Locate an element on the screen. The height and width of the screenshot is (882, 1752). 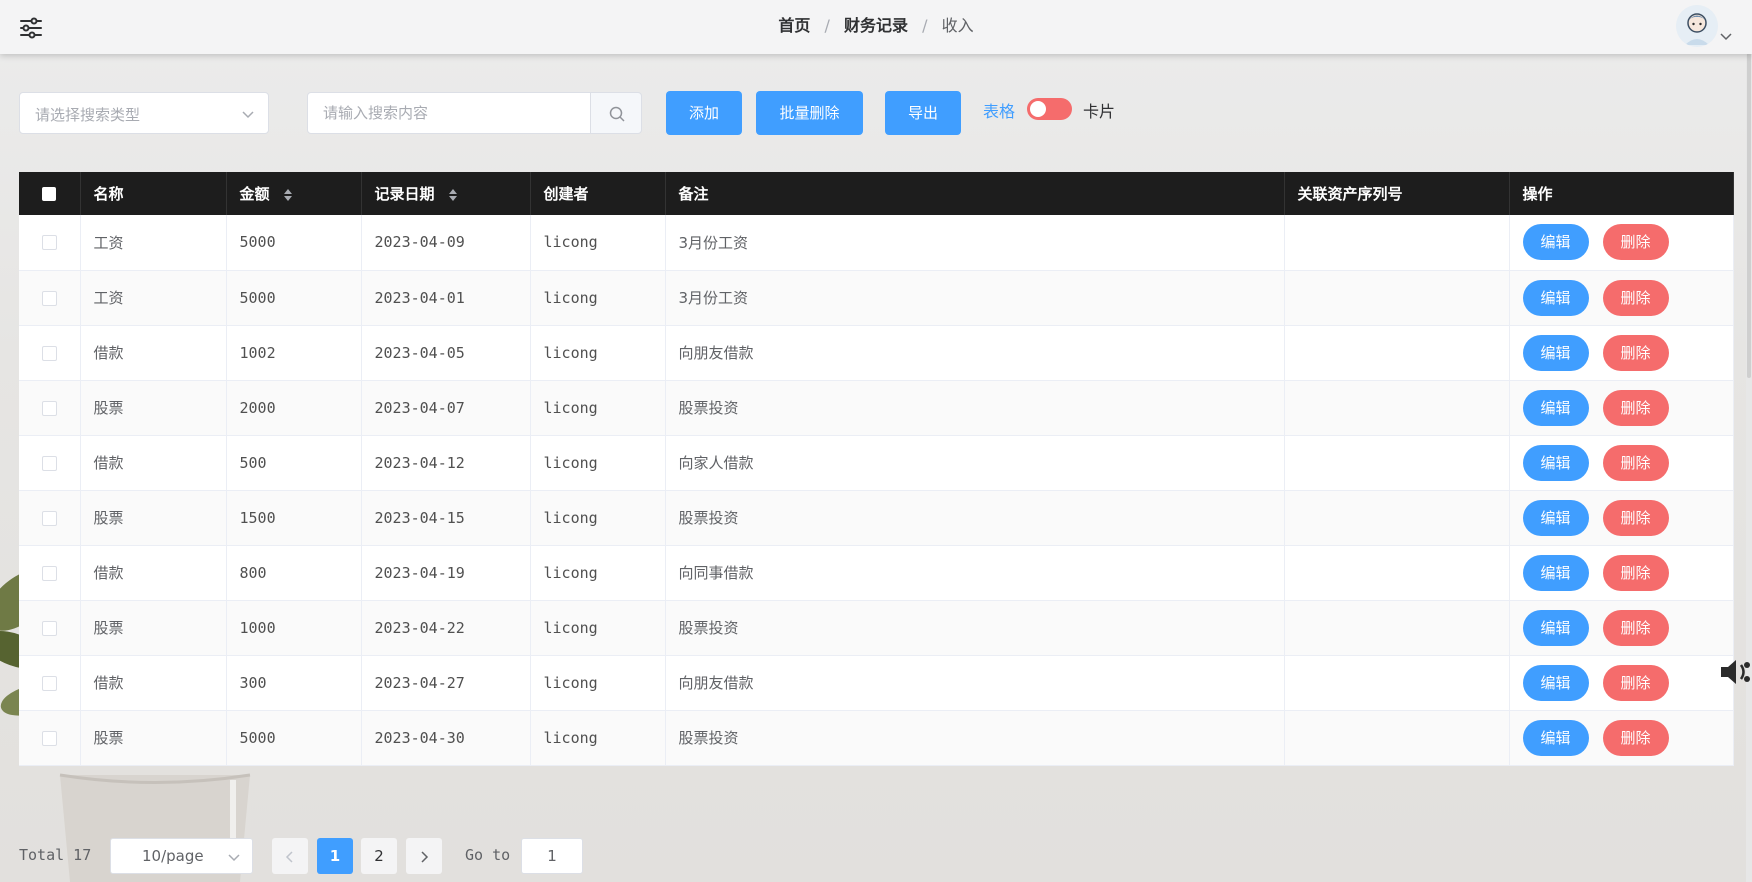
cell-name: 股票 is located at coordinates (153, 628).